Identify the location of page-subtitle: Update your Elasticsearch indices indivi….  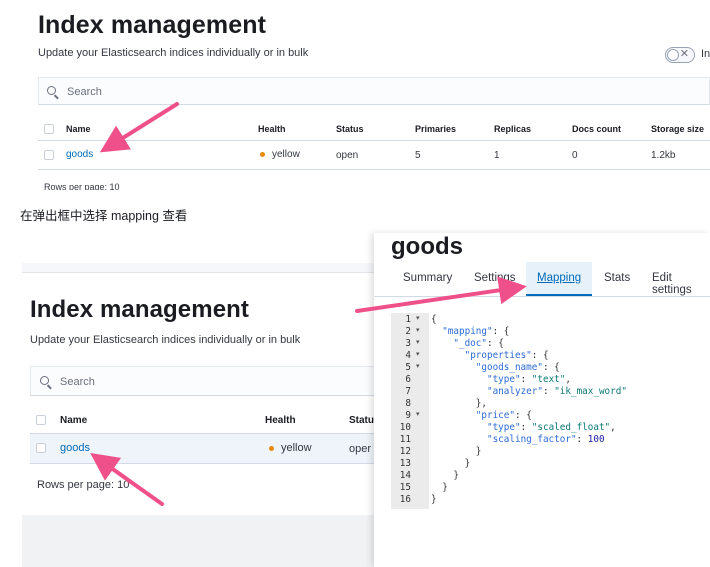
(173, 53).